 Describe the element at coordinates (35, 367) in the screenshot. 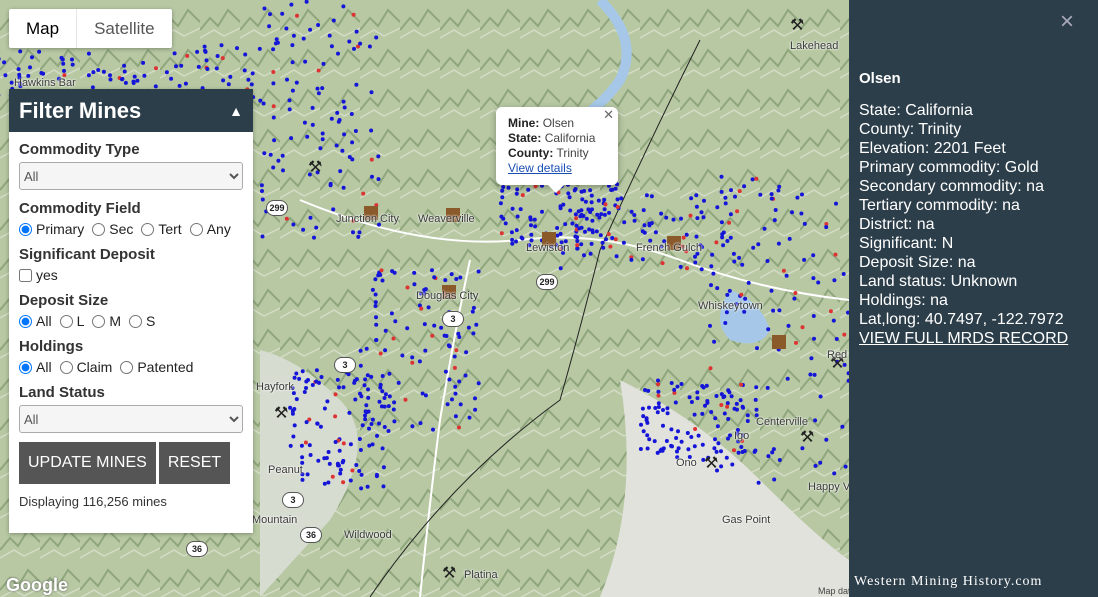

I see `radio-holdings-all: All` at that location.